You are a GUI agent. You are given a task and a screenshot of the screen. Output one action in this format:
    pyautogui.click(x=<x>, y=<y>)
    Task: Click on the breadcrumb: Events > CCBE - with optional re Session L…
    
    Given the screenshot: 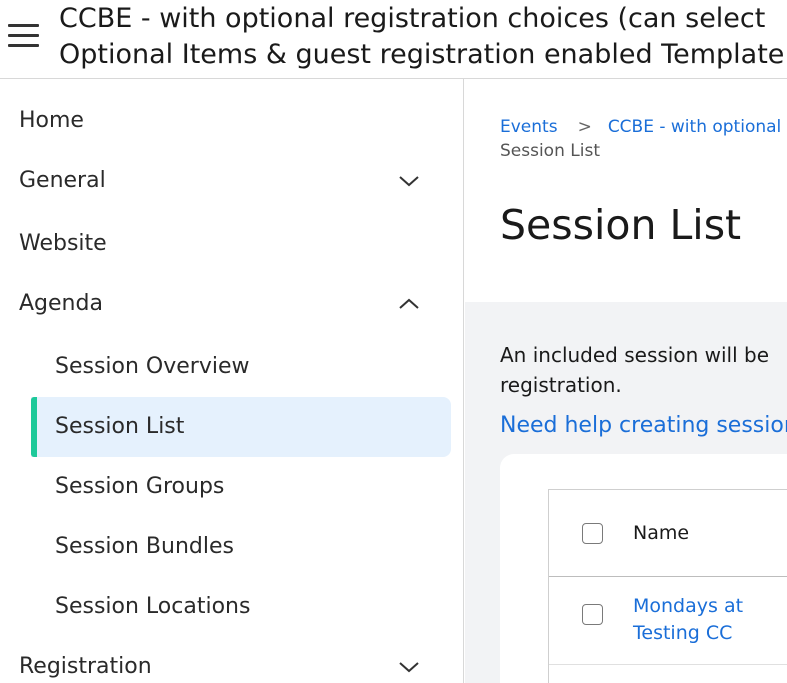 What is the action you would take?
    pyautogui.click(x=643, y=139)
    